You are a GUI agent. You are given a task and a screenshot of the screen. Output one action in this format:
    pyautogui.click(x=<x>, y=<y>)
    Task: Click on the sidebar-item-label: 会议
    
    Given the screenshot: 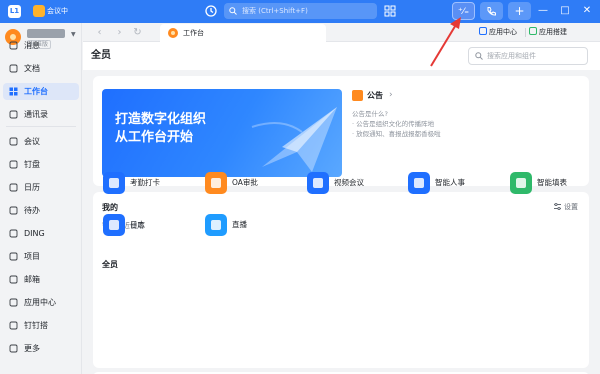 What is the action you would take?
    pyautogui.click(x=32, y=141)
    